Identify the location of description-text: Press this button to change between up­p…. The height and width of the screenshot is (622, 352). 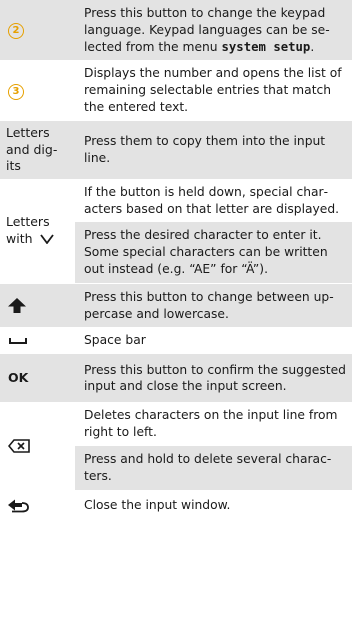
(209, 305).